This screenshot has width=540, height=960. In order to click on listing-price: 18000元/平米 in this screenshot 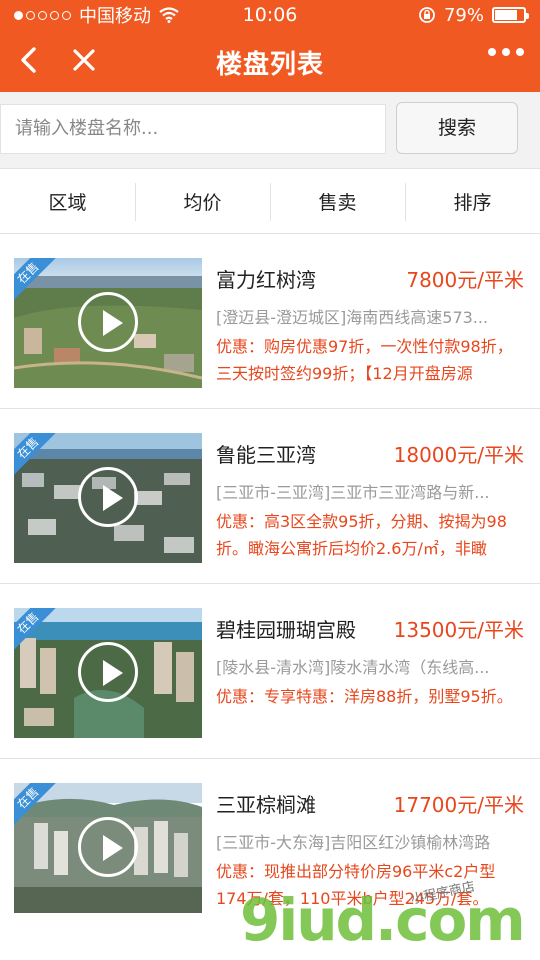, I will do `click(458, 455)`.